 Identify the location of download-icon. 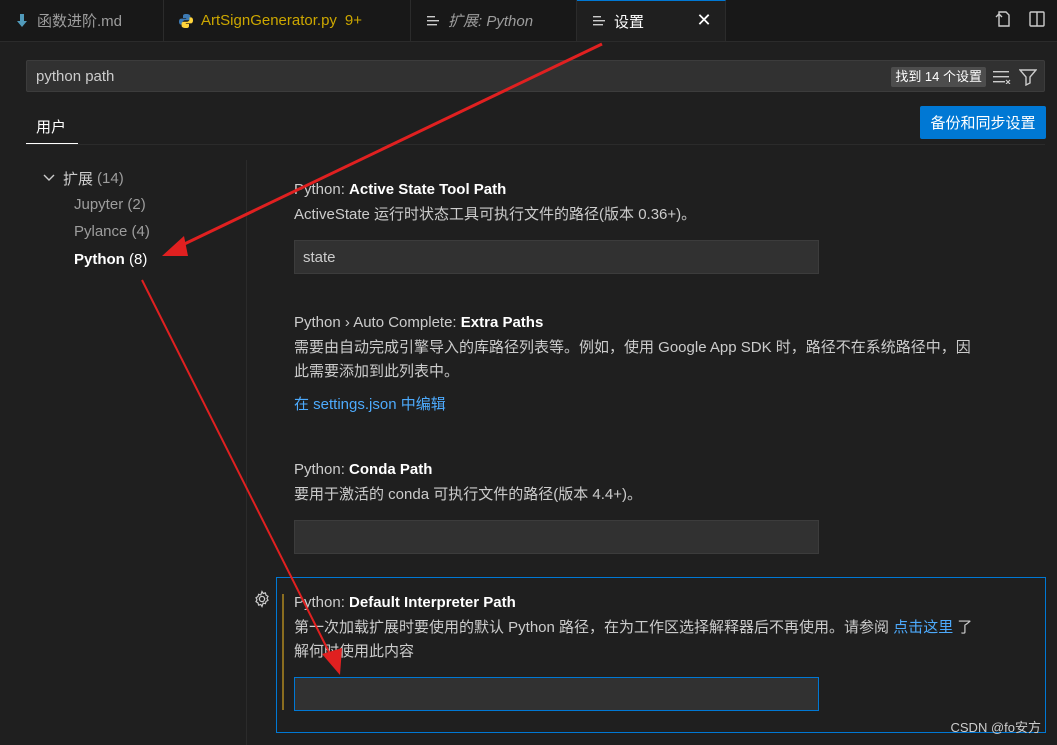
(22, 21).